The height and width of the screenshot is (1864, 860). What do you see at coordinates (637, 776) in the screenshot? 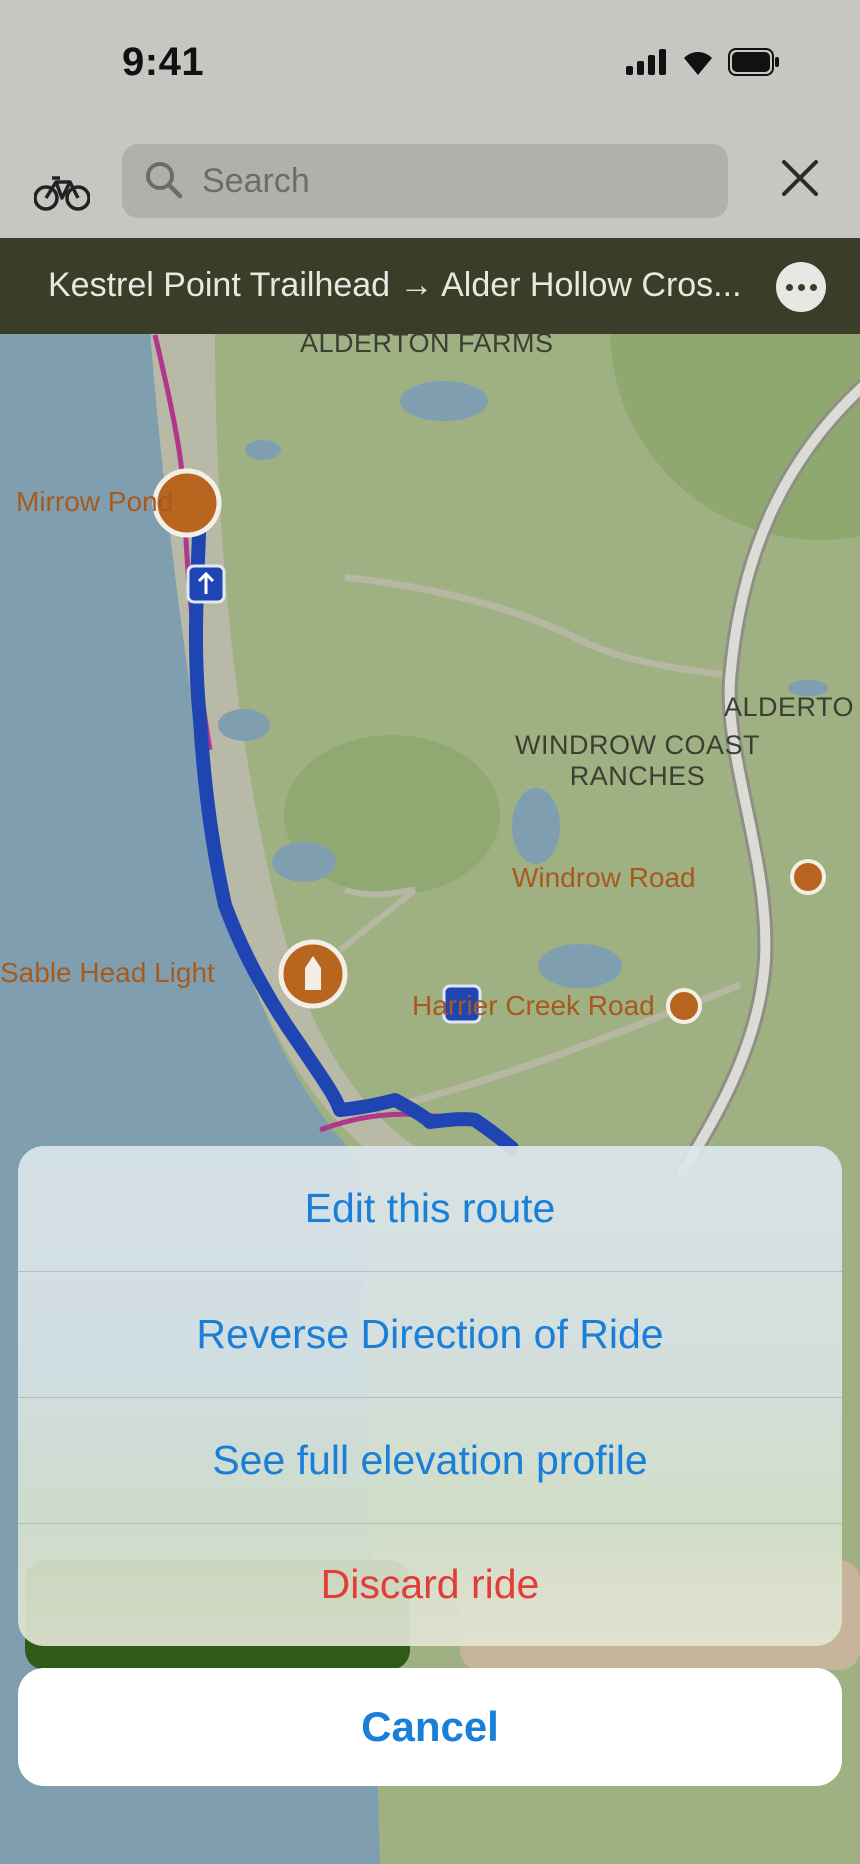
I see `place-label-line: RANCHES` at bounding box center [637, 776].